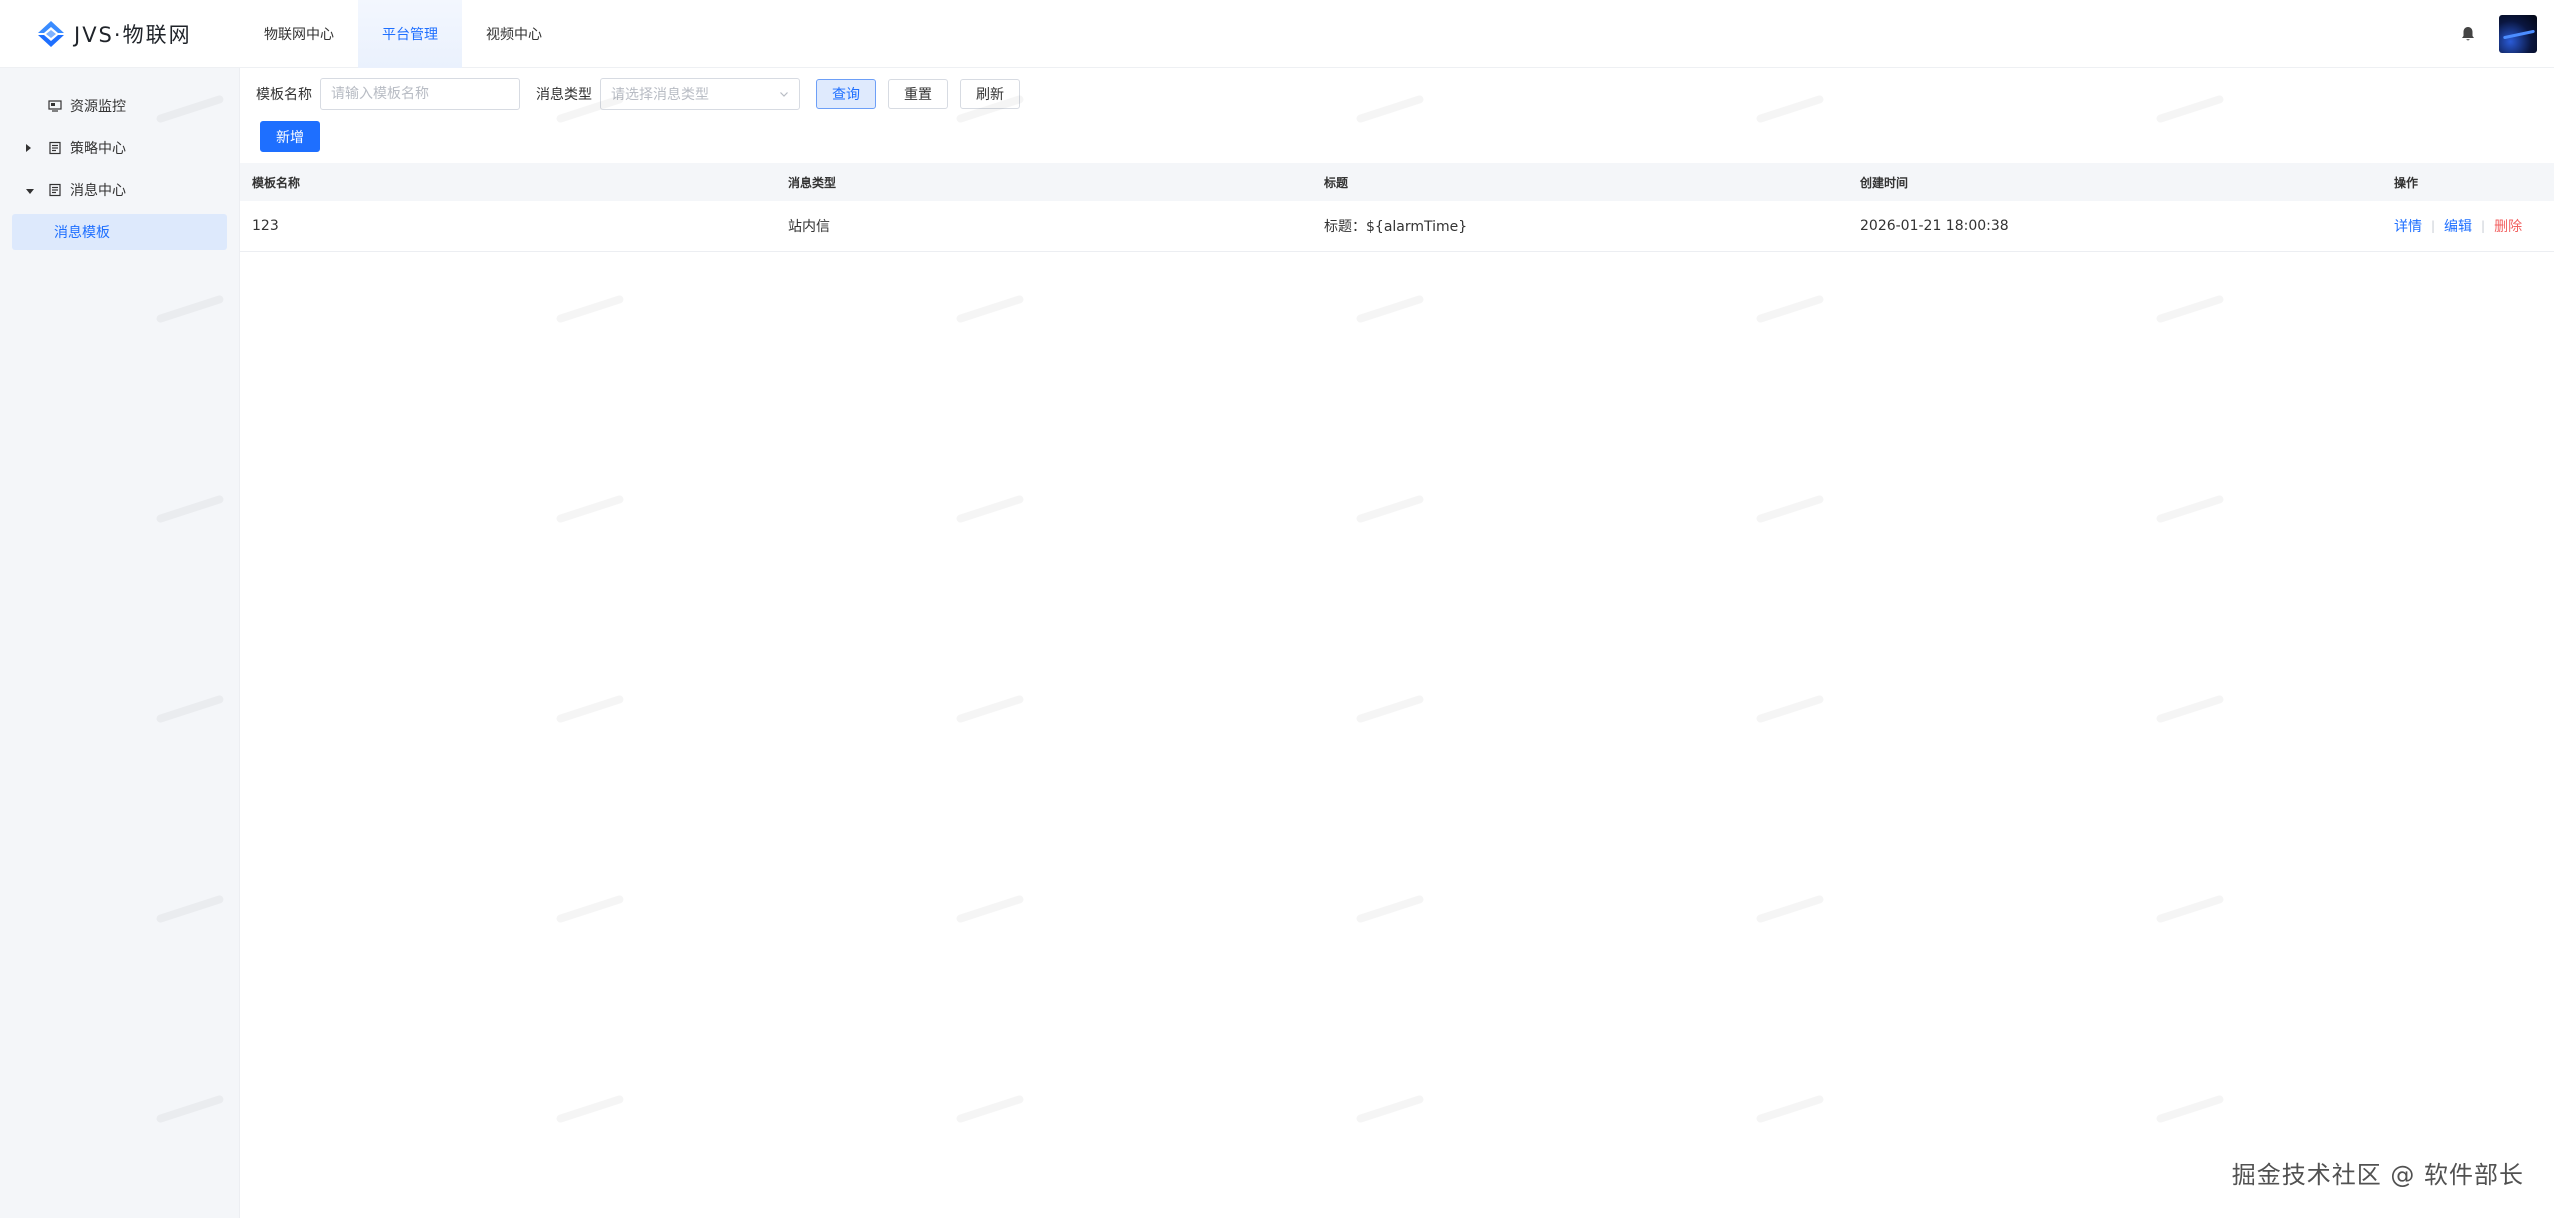 The image size is (2554, 1218). Describe the element at coordinates (290, 136) in the screenshot. I see `add-button: 新增` at that location.